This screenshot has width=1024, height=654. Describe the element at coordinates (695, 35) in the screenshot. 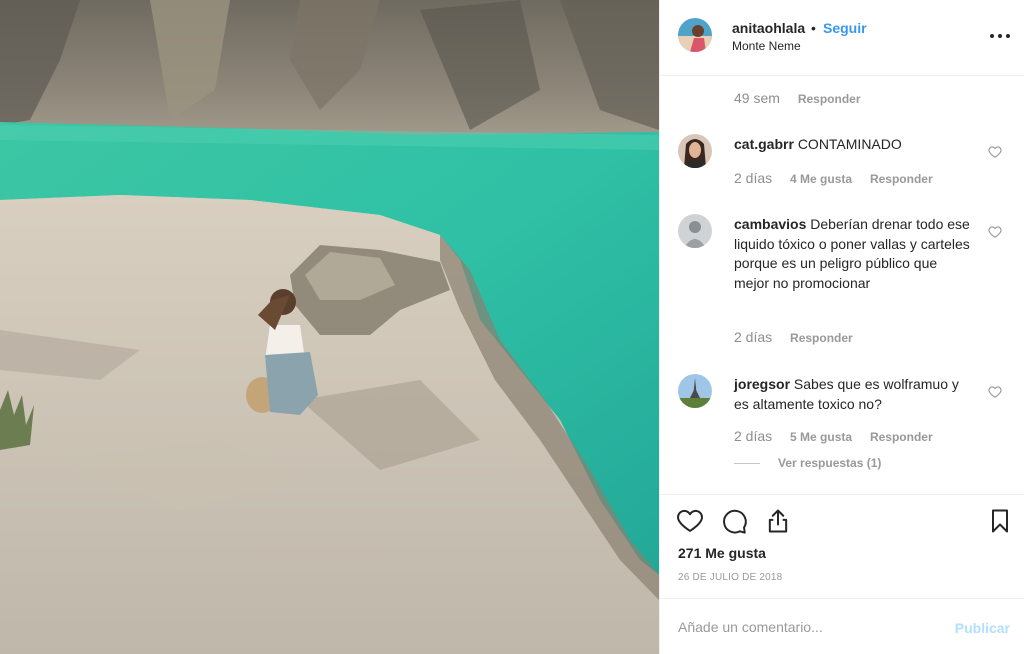

I see `author-avatar` at that location.